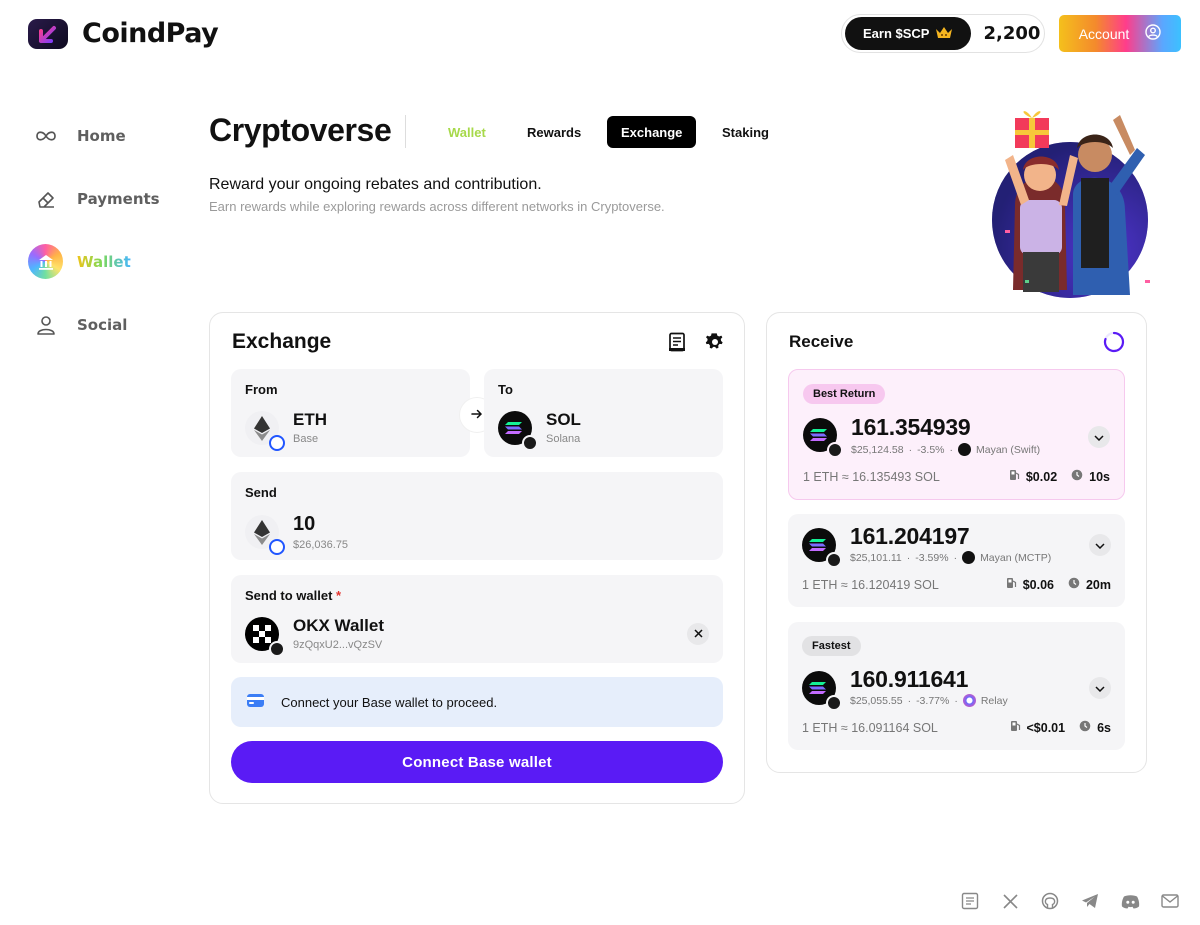  Describe the element at coordinates (876, 700) in the screenshot. I see `quote-usd: $25,055.55` at that location.